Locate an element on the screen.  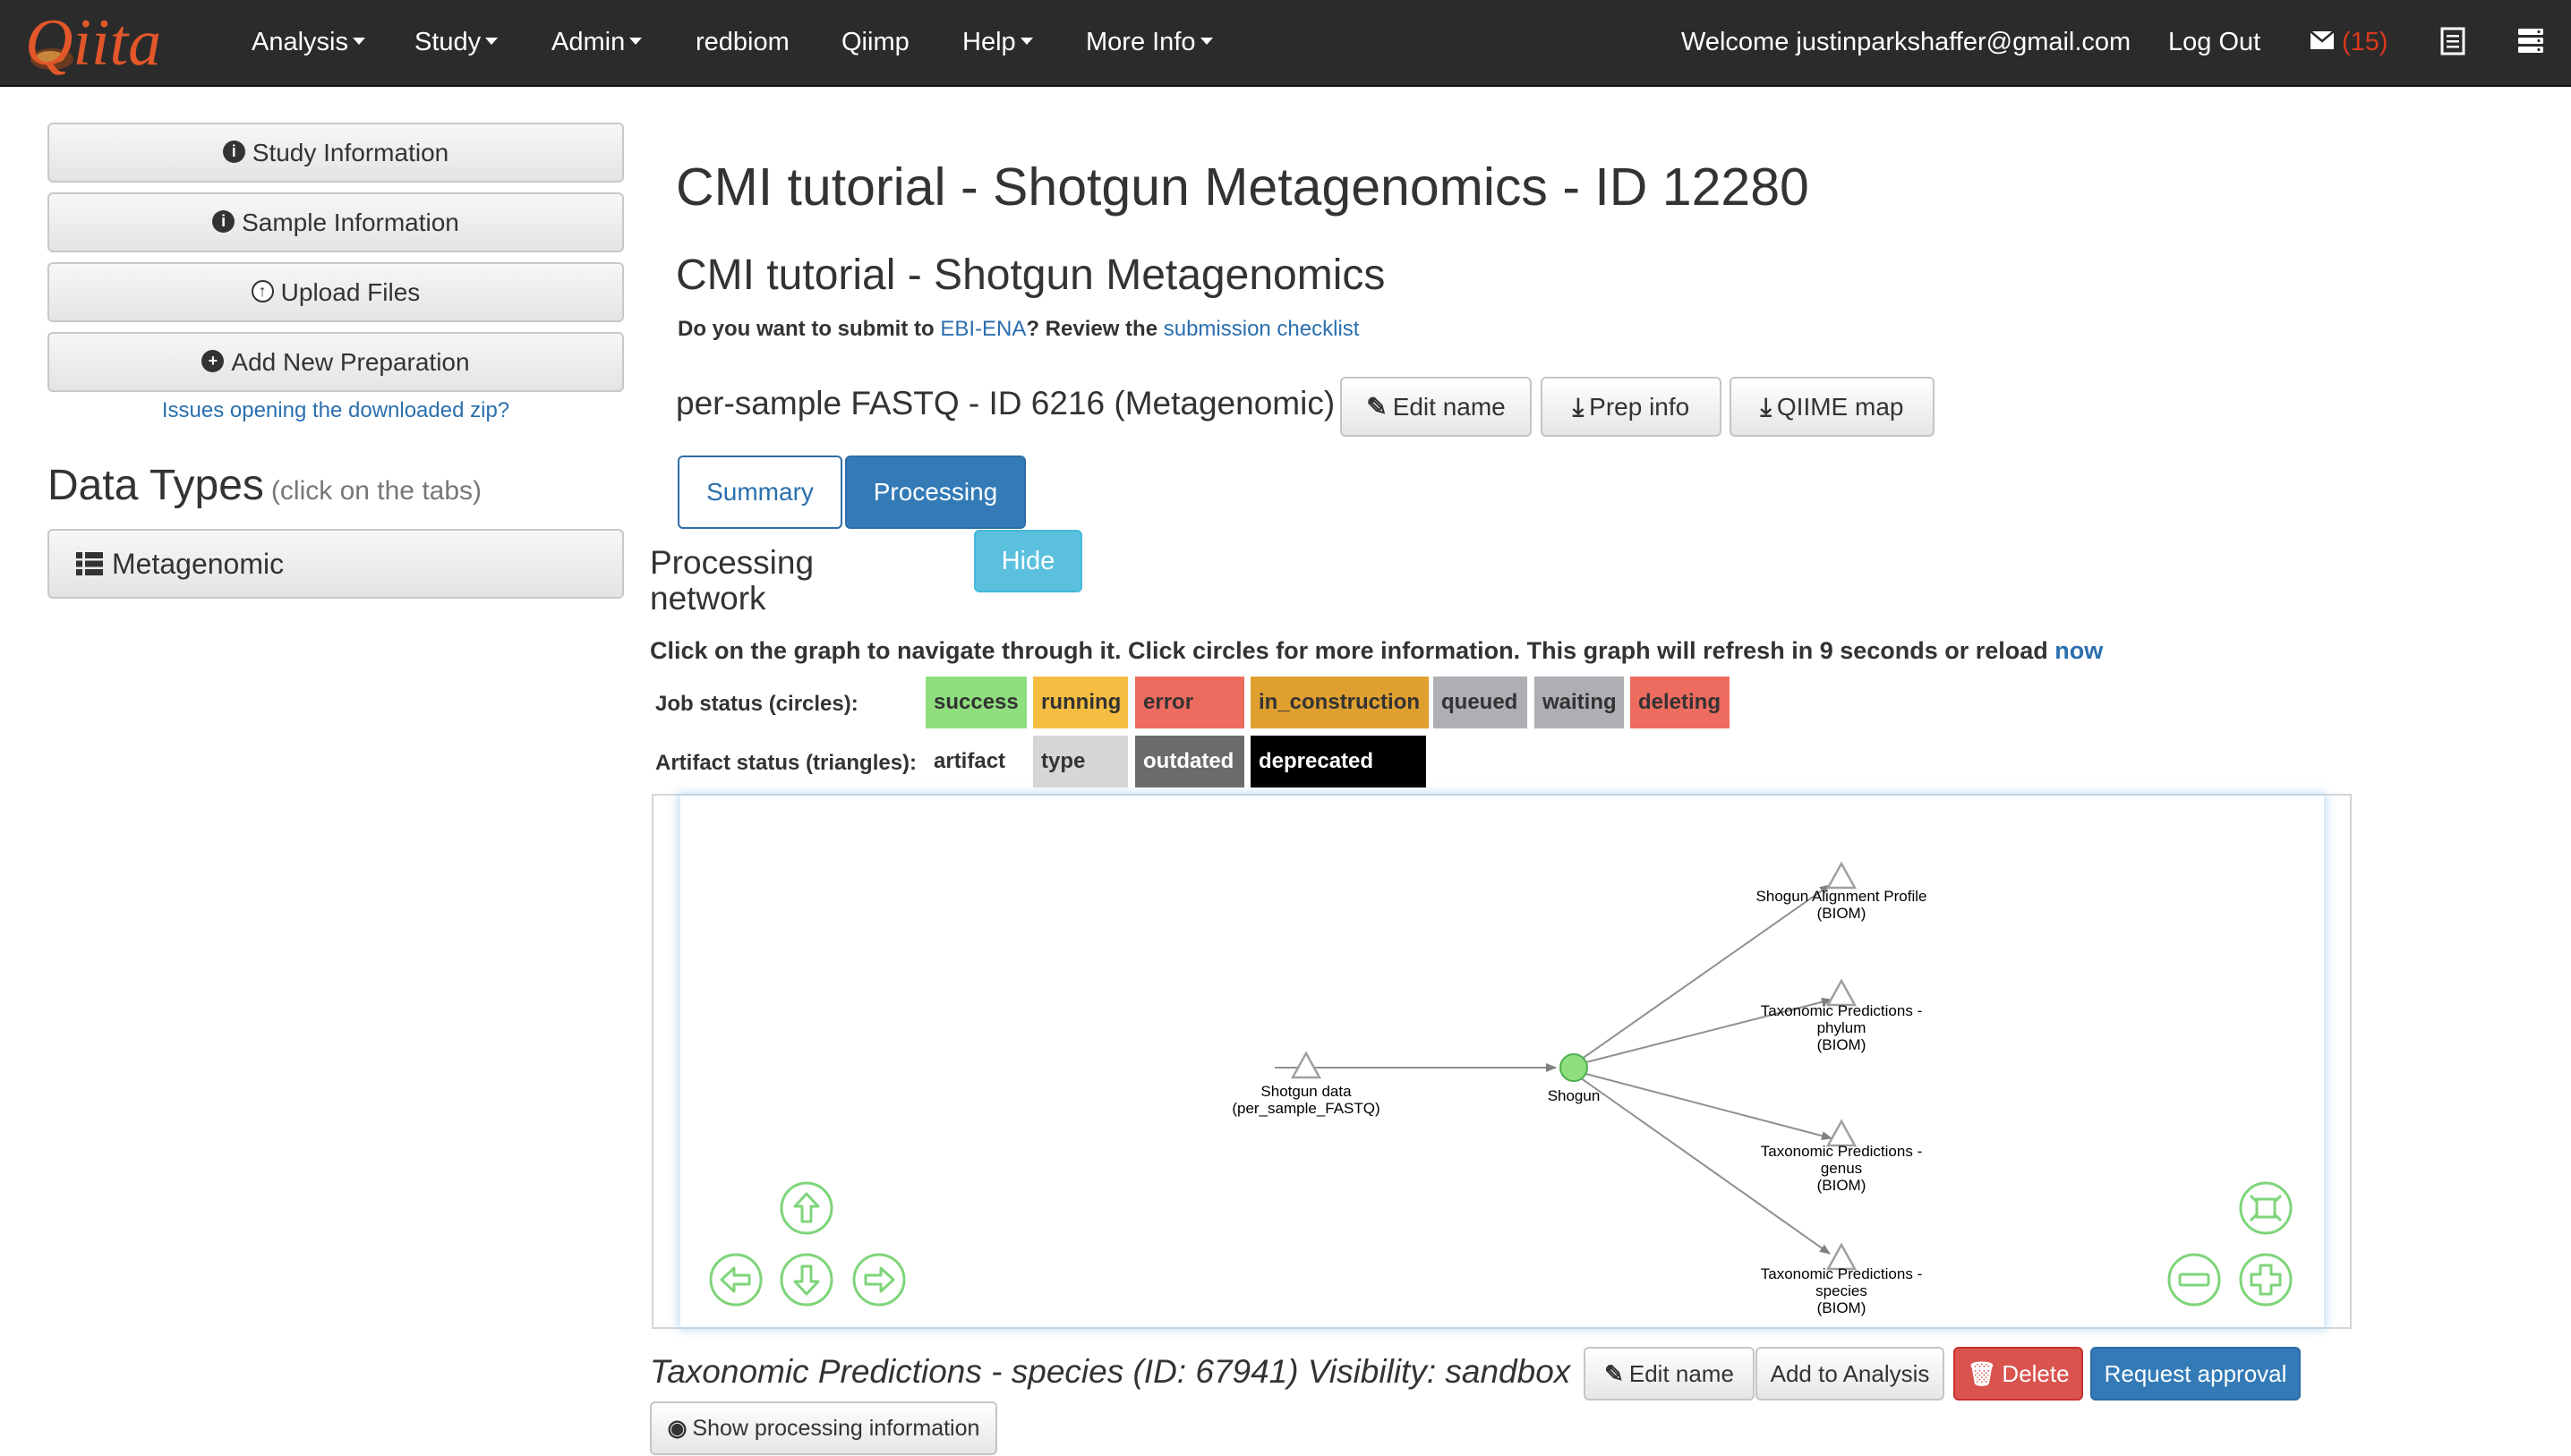
graph-node-taxonomic-phylum: Taxonomic Predictions - phylum (BIOM) is located at coordinates (1841, 1015).